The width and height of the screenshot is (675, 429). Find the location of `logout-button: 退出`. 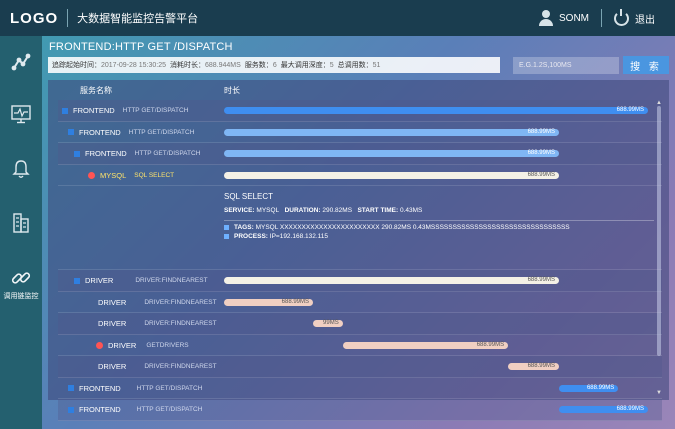

logout-button: 退出 is located at coordinates (645, 18).